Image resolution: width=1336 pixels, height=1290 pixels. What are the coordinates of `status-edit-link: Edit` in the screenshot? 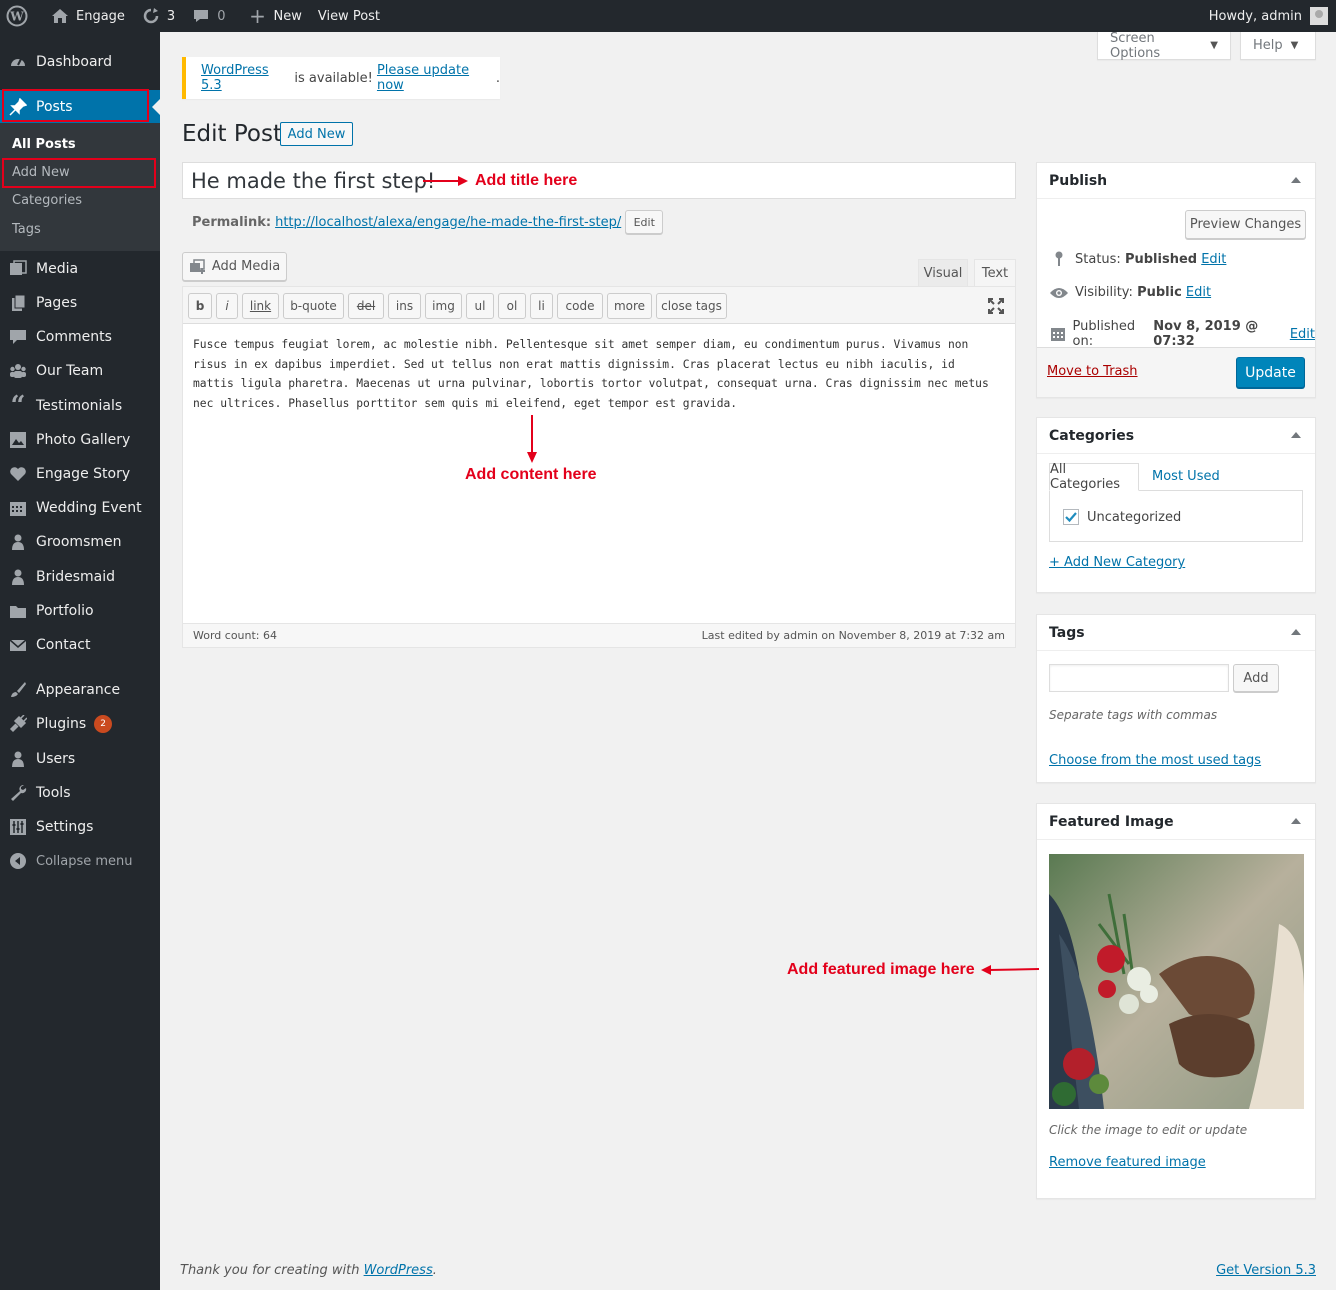 It's located at (1213, 259).